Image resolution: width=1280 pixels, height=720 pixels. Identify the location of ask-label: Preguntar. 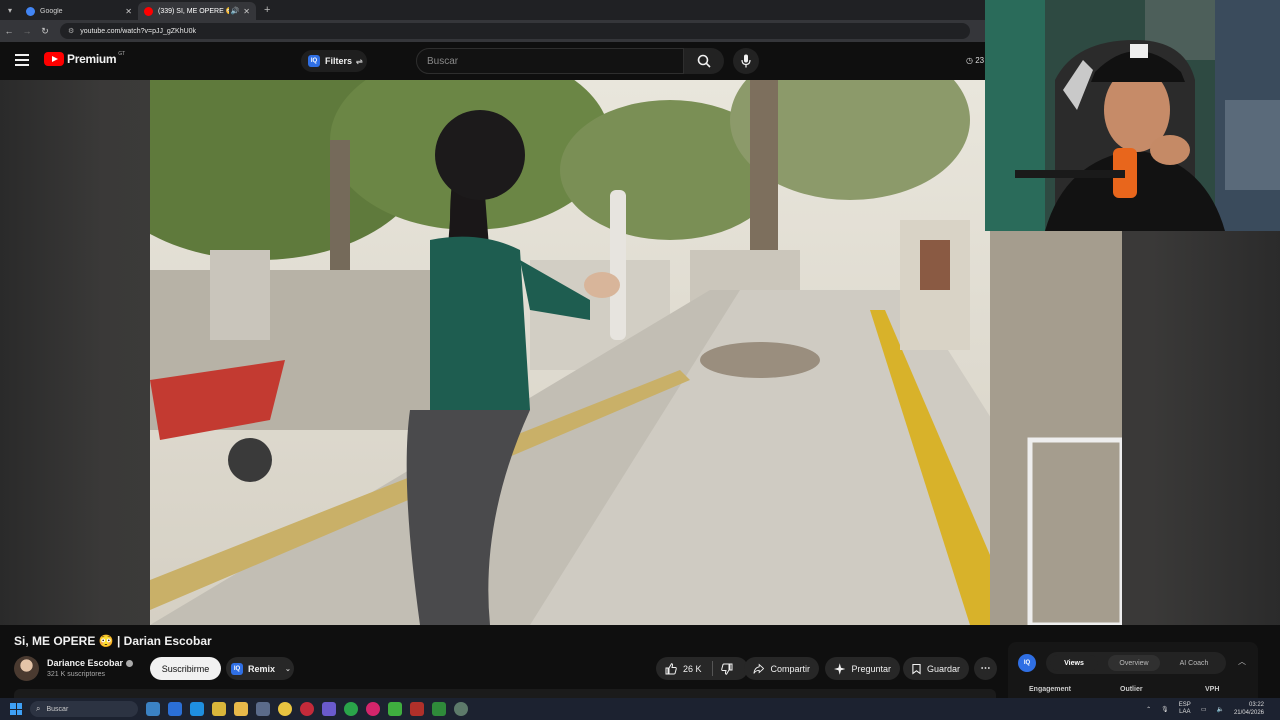
(871, 668).